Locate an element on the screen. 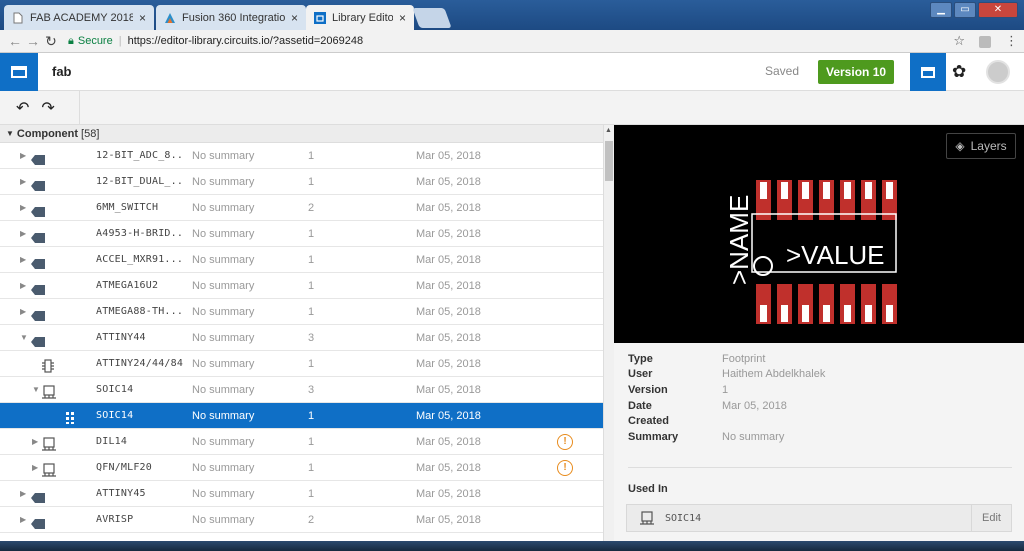 Image resolution: width=1024 pixels, height=551 pixels. new-tab-button is located at coordinates (432, 18).